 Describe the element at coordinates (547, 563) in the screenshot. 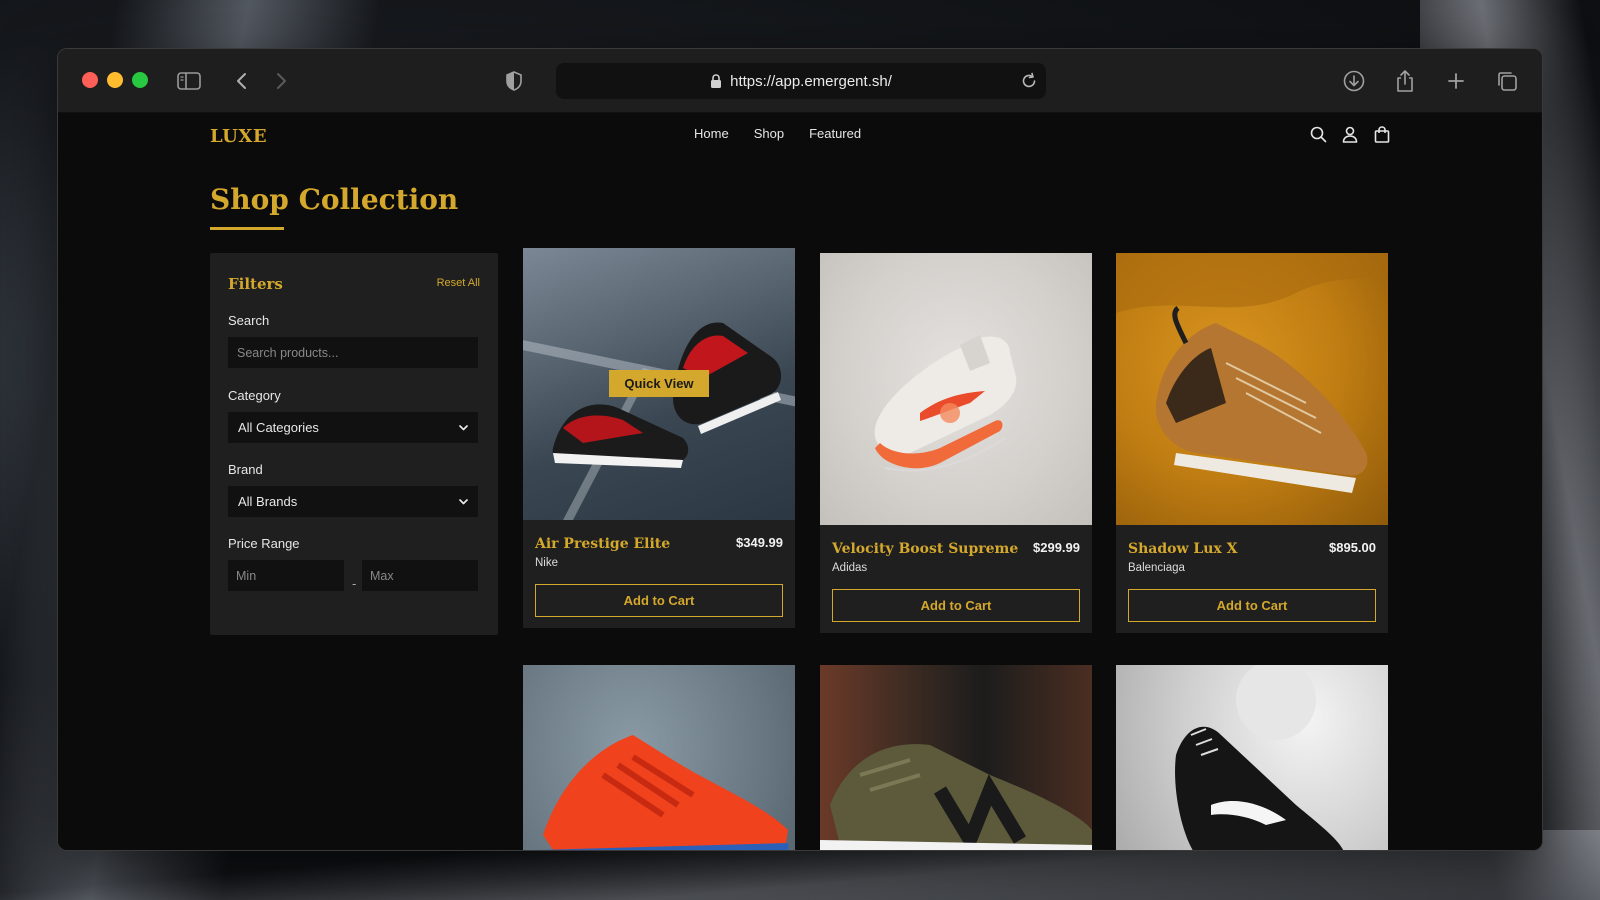

I see `product-brand: Nike` at that location.